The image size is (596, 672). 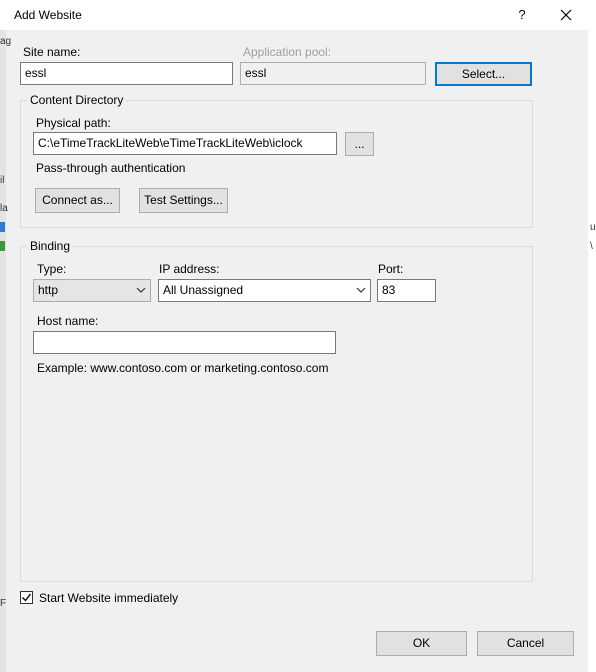 I want to click on application-pool-field: essl, so click(x=333, y=73).